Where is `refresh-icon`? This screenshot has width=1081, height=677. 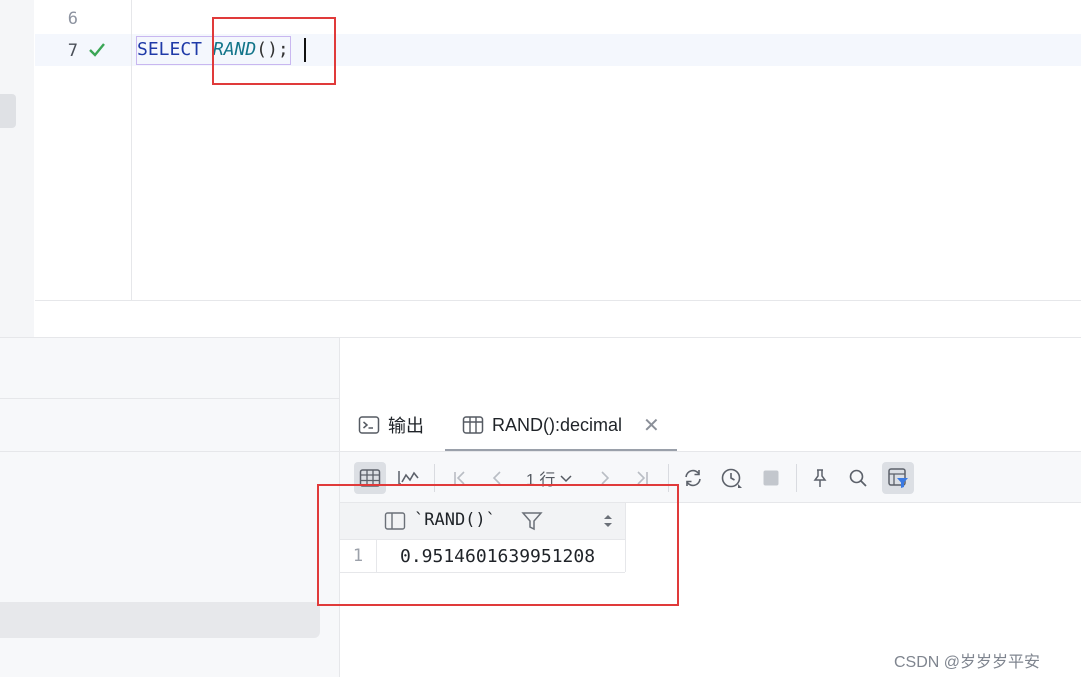
refresh-icon is located at coordinates (693, 478).